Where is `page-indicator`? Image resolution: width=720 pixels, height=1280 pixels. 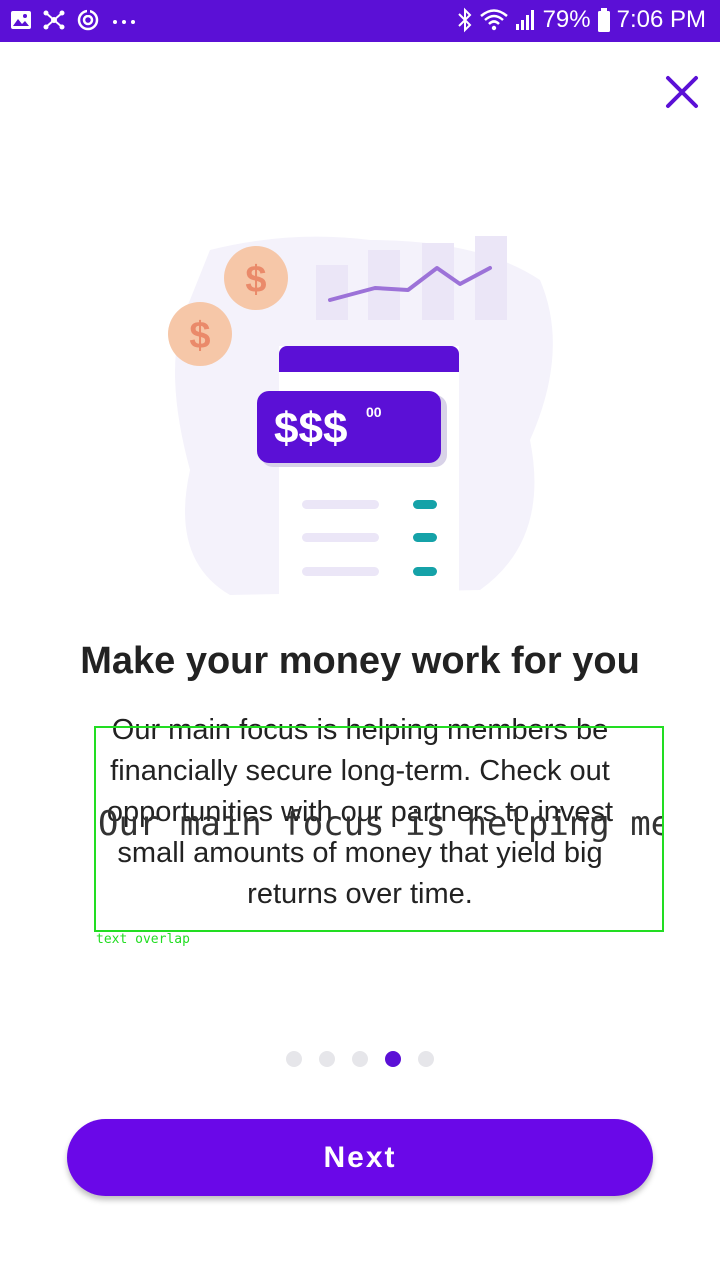
page-indicator is located at coordinates (360, 1059).